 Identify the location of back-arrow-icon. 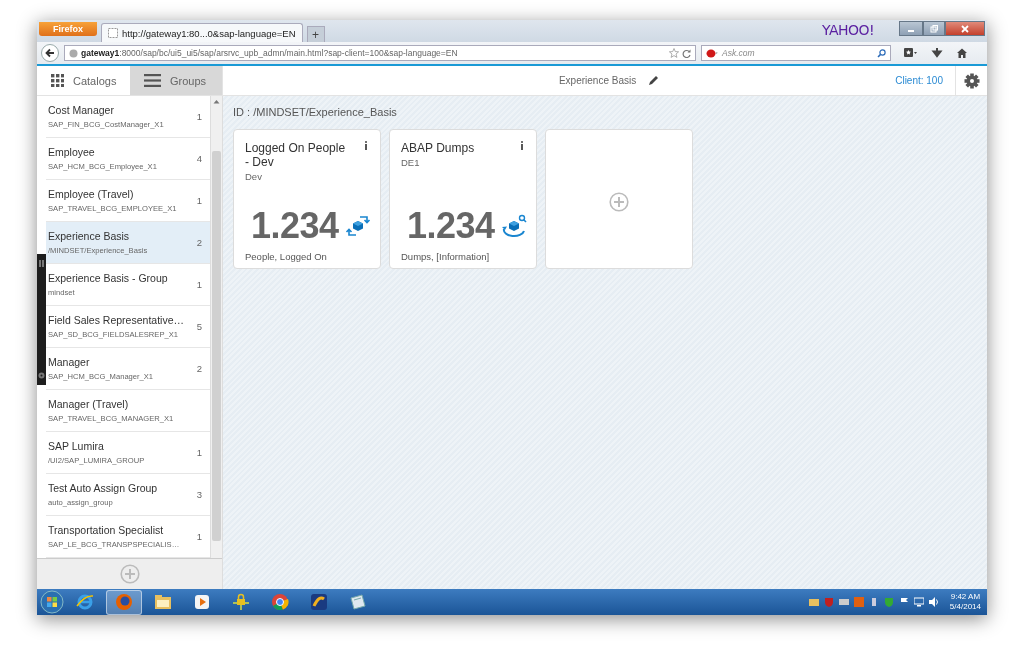
(50, 53).